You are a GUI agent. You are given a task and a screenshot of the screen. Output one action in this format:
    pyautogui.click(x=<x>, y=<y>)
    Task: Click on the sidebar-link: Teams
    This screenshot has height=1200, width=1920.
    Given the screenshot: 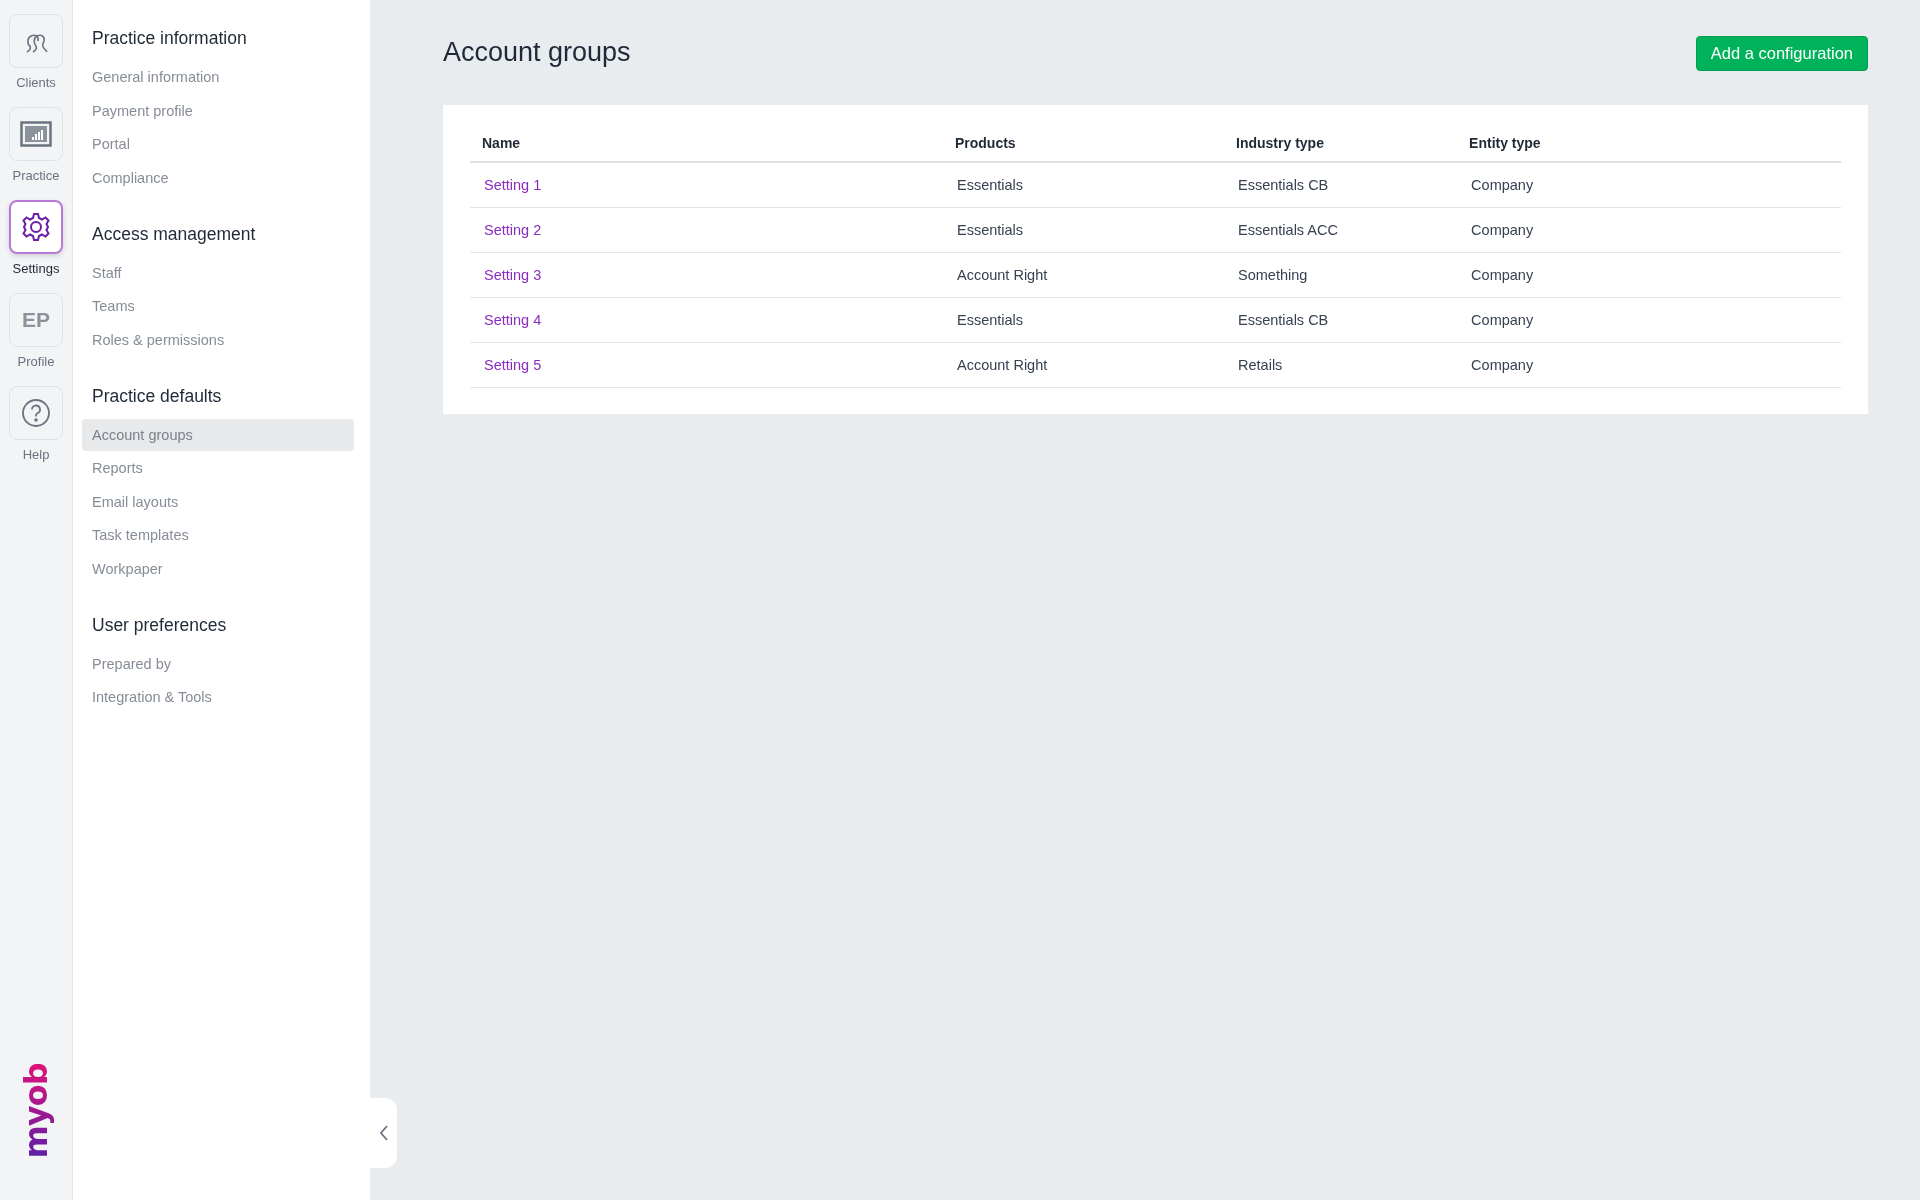 What is the action you would take?
    pyautogui.click(x=218, y=306)
    